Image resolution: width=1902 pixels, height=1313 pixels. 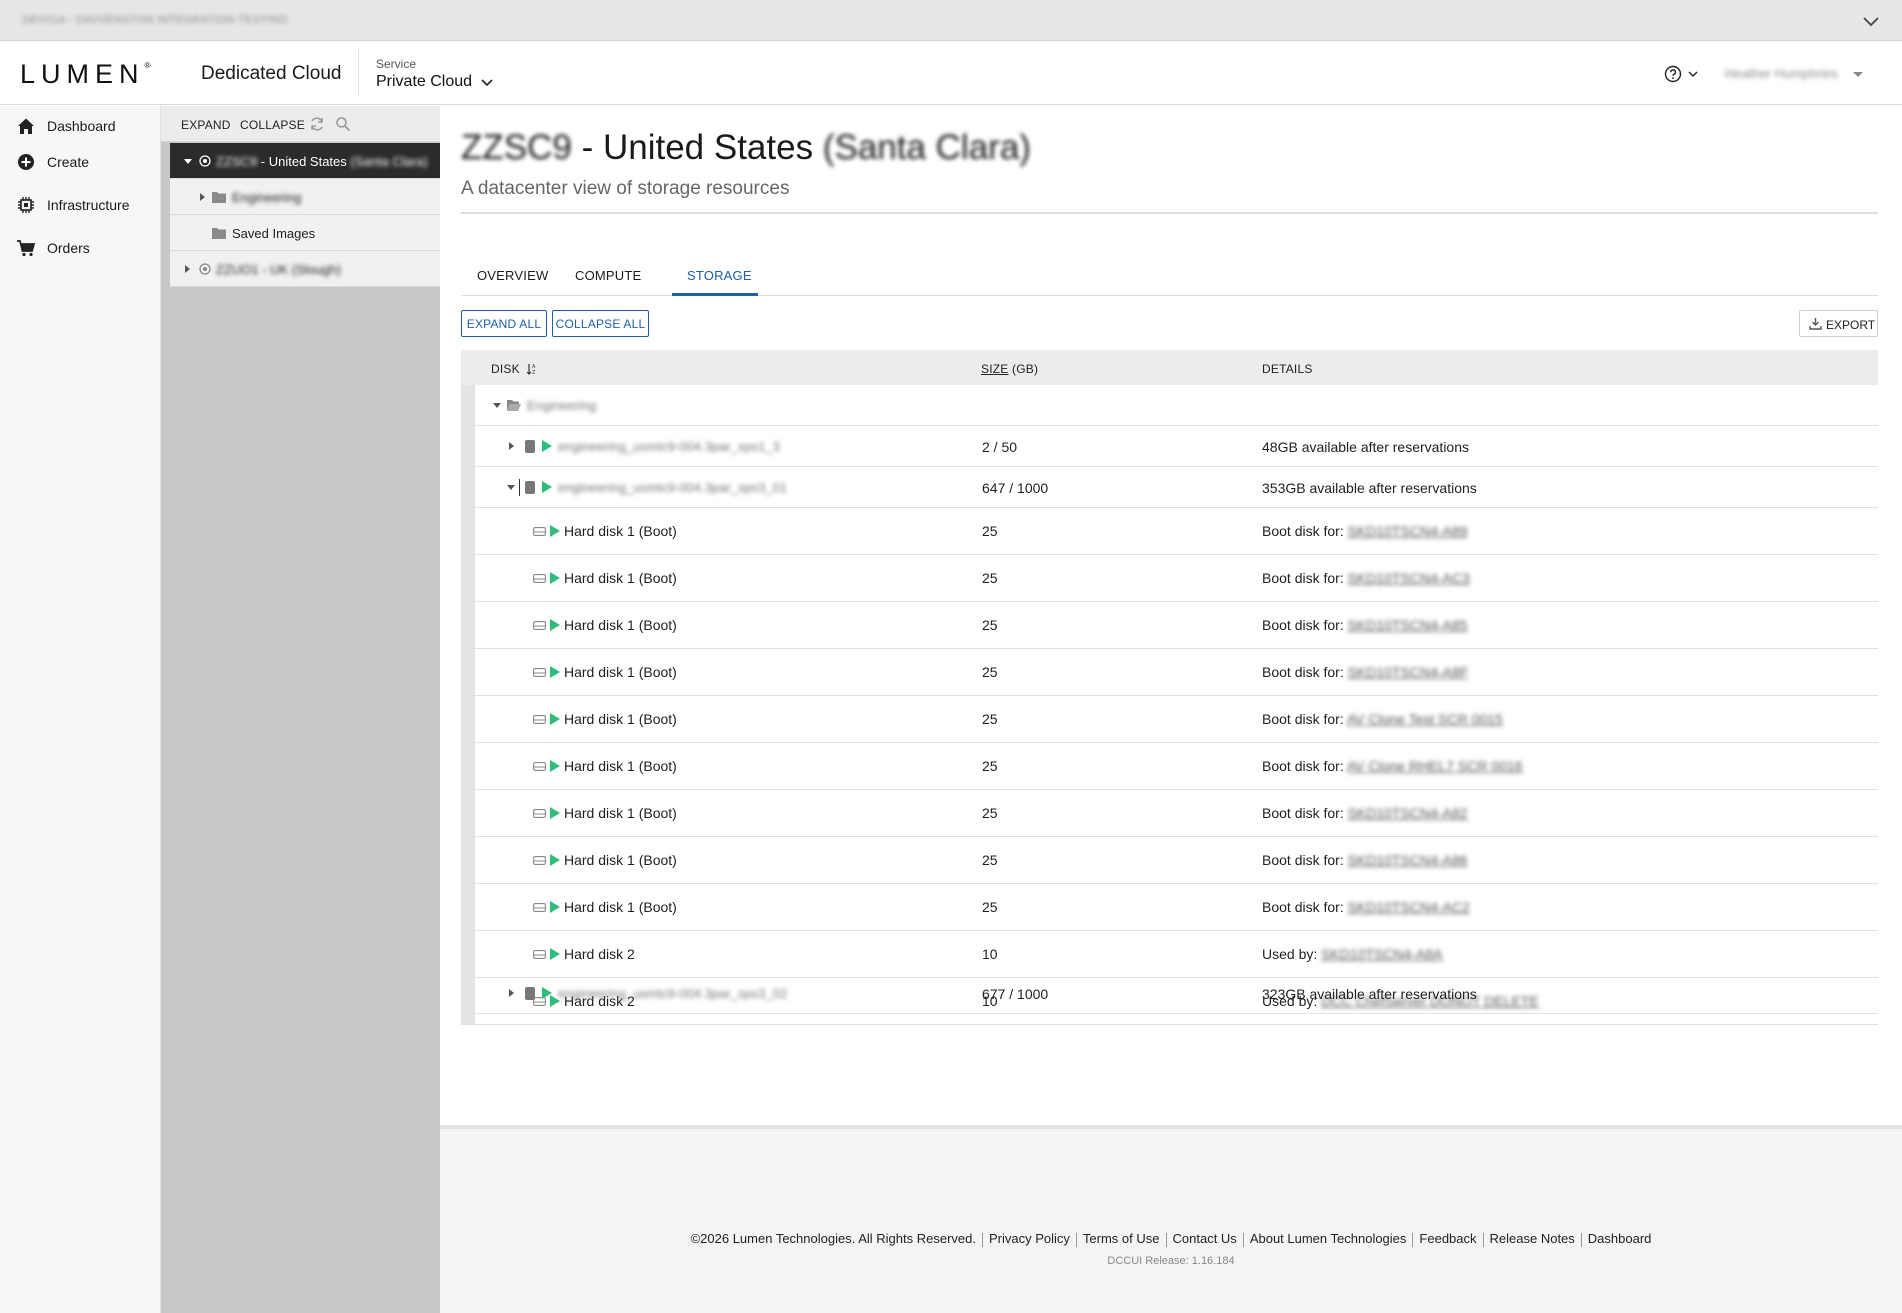 I want to click on tree-toolbar: EXPAND COLLAPSE, so click(x=300, y=124).